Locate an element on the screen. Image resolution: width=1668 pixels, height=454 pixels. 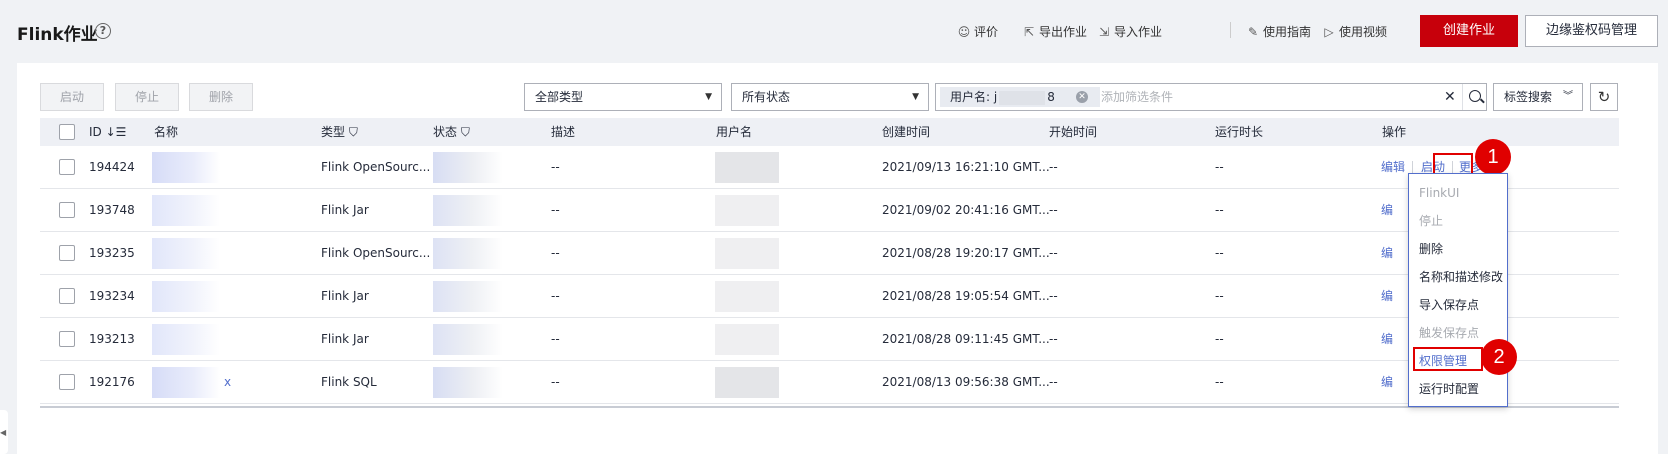
column-username: 用户名 is located at coordinates (734, 132).